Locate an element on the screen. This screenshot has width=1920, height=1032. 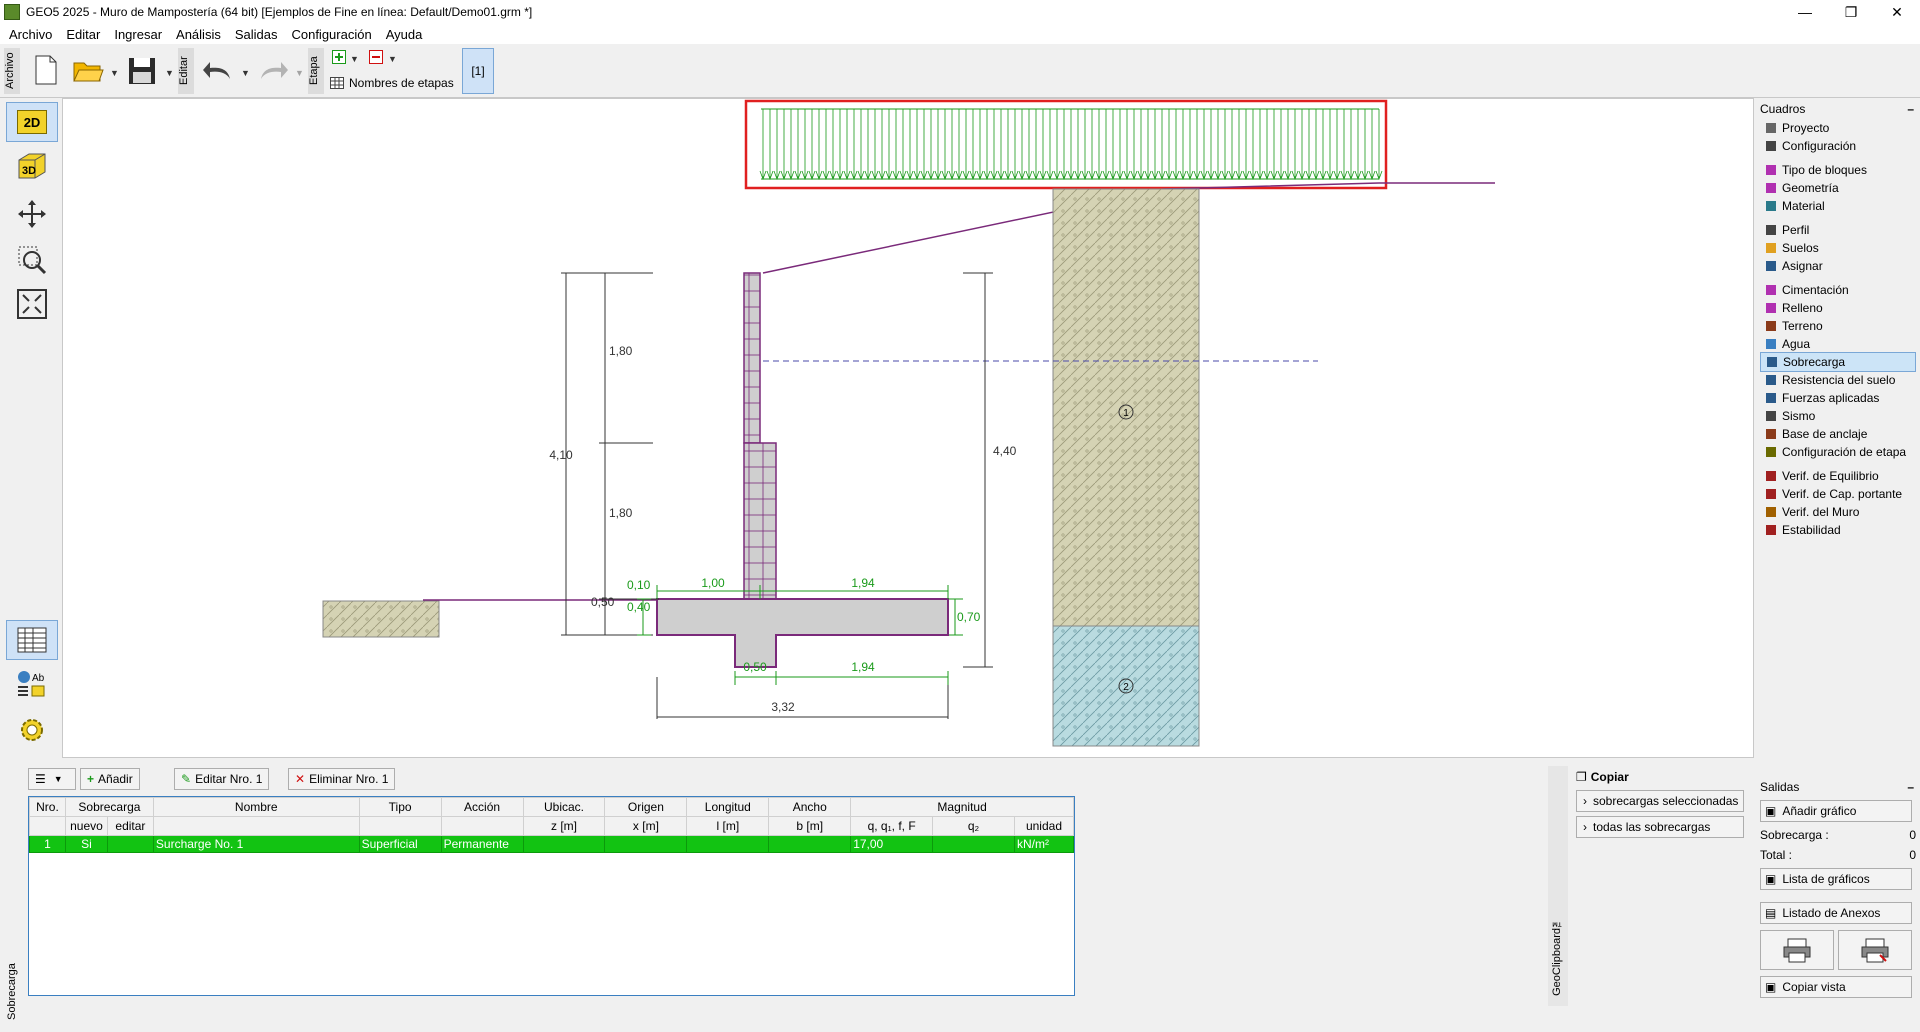
delete-button: ✕ Eliminar Nro. 1 is located at coordinates (342, 779).